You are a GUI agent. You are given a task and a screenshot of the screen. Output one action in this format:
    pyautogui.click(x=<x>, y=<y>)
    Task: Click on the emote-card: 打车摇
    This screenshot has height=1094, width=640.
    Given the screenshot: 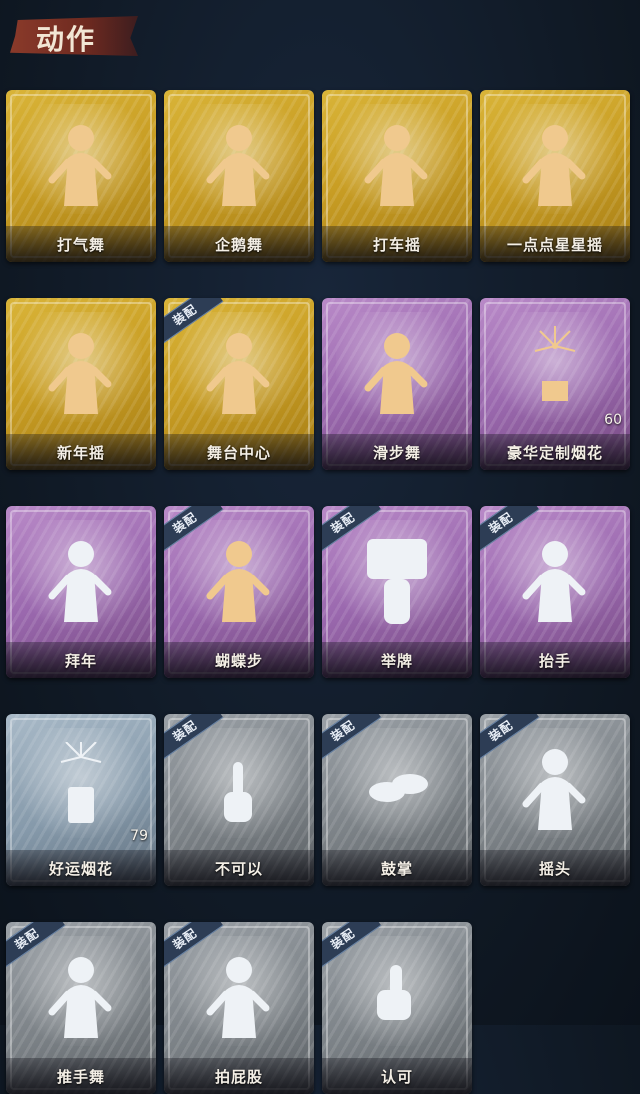 What is the action you would take?
    pyautogui.click(x=397, y=176)
    